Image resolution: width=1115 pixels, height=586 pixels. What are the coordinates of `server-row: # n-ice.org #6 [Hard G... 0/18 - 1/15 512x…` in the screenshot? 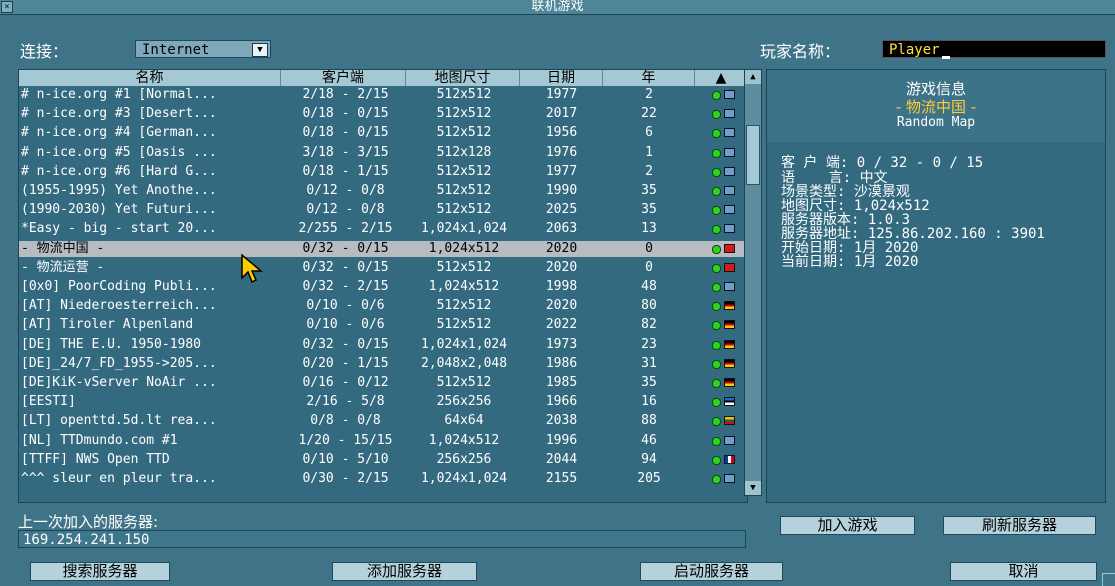 It's located at (383, 172).